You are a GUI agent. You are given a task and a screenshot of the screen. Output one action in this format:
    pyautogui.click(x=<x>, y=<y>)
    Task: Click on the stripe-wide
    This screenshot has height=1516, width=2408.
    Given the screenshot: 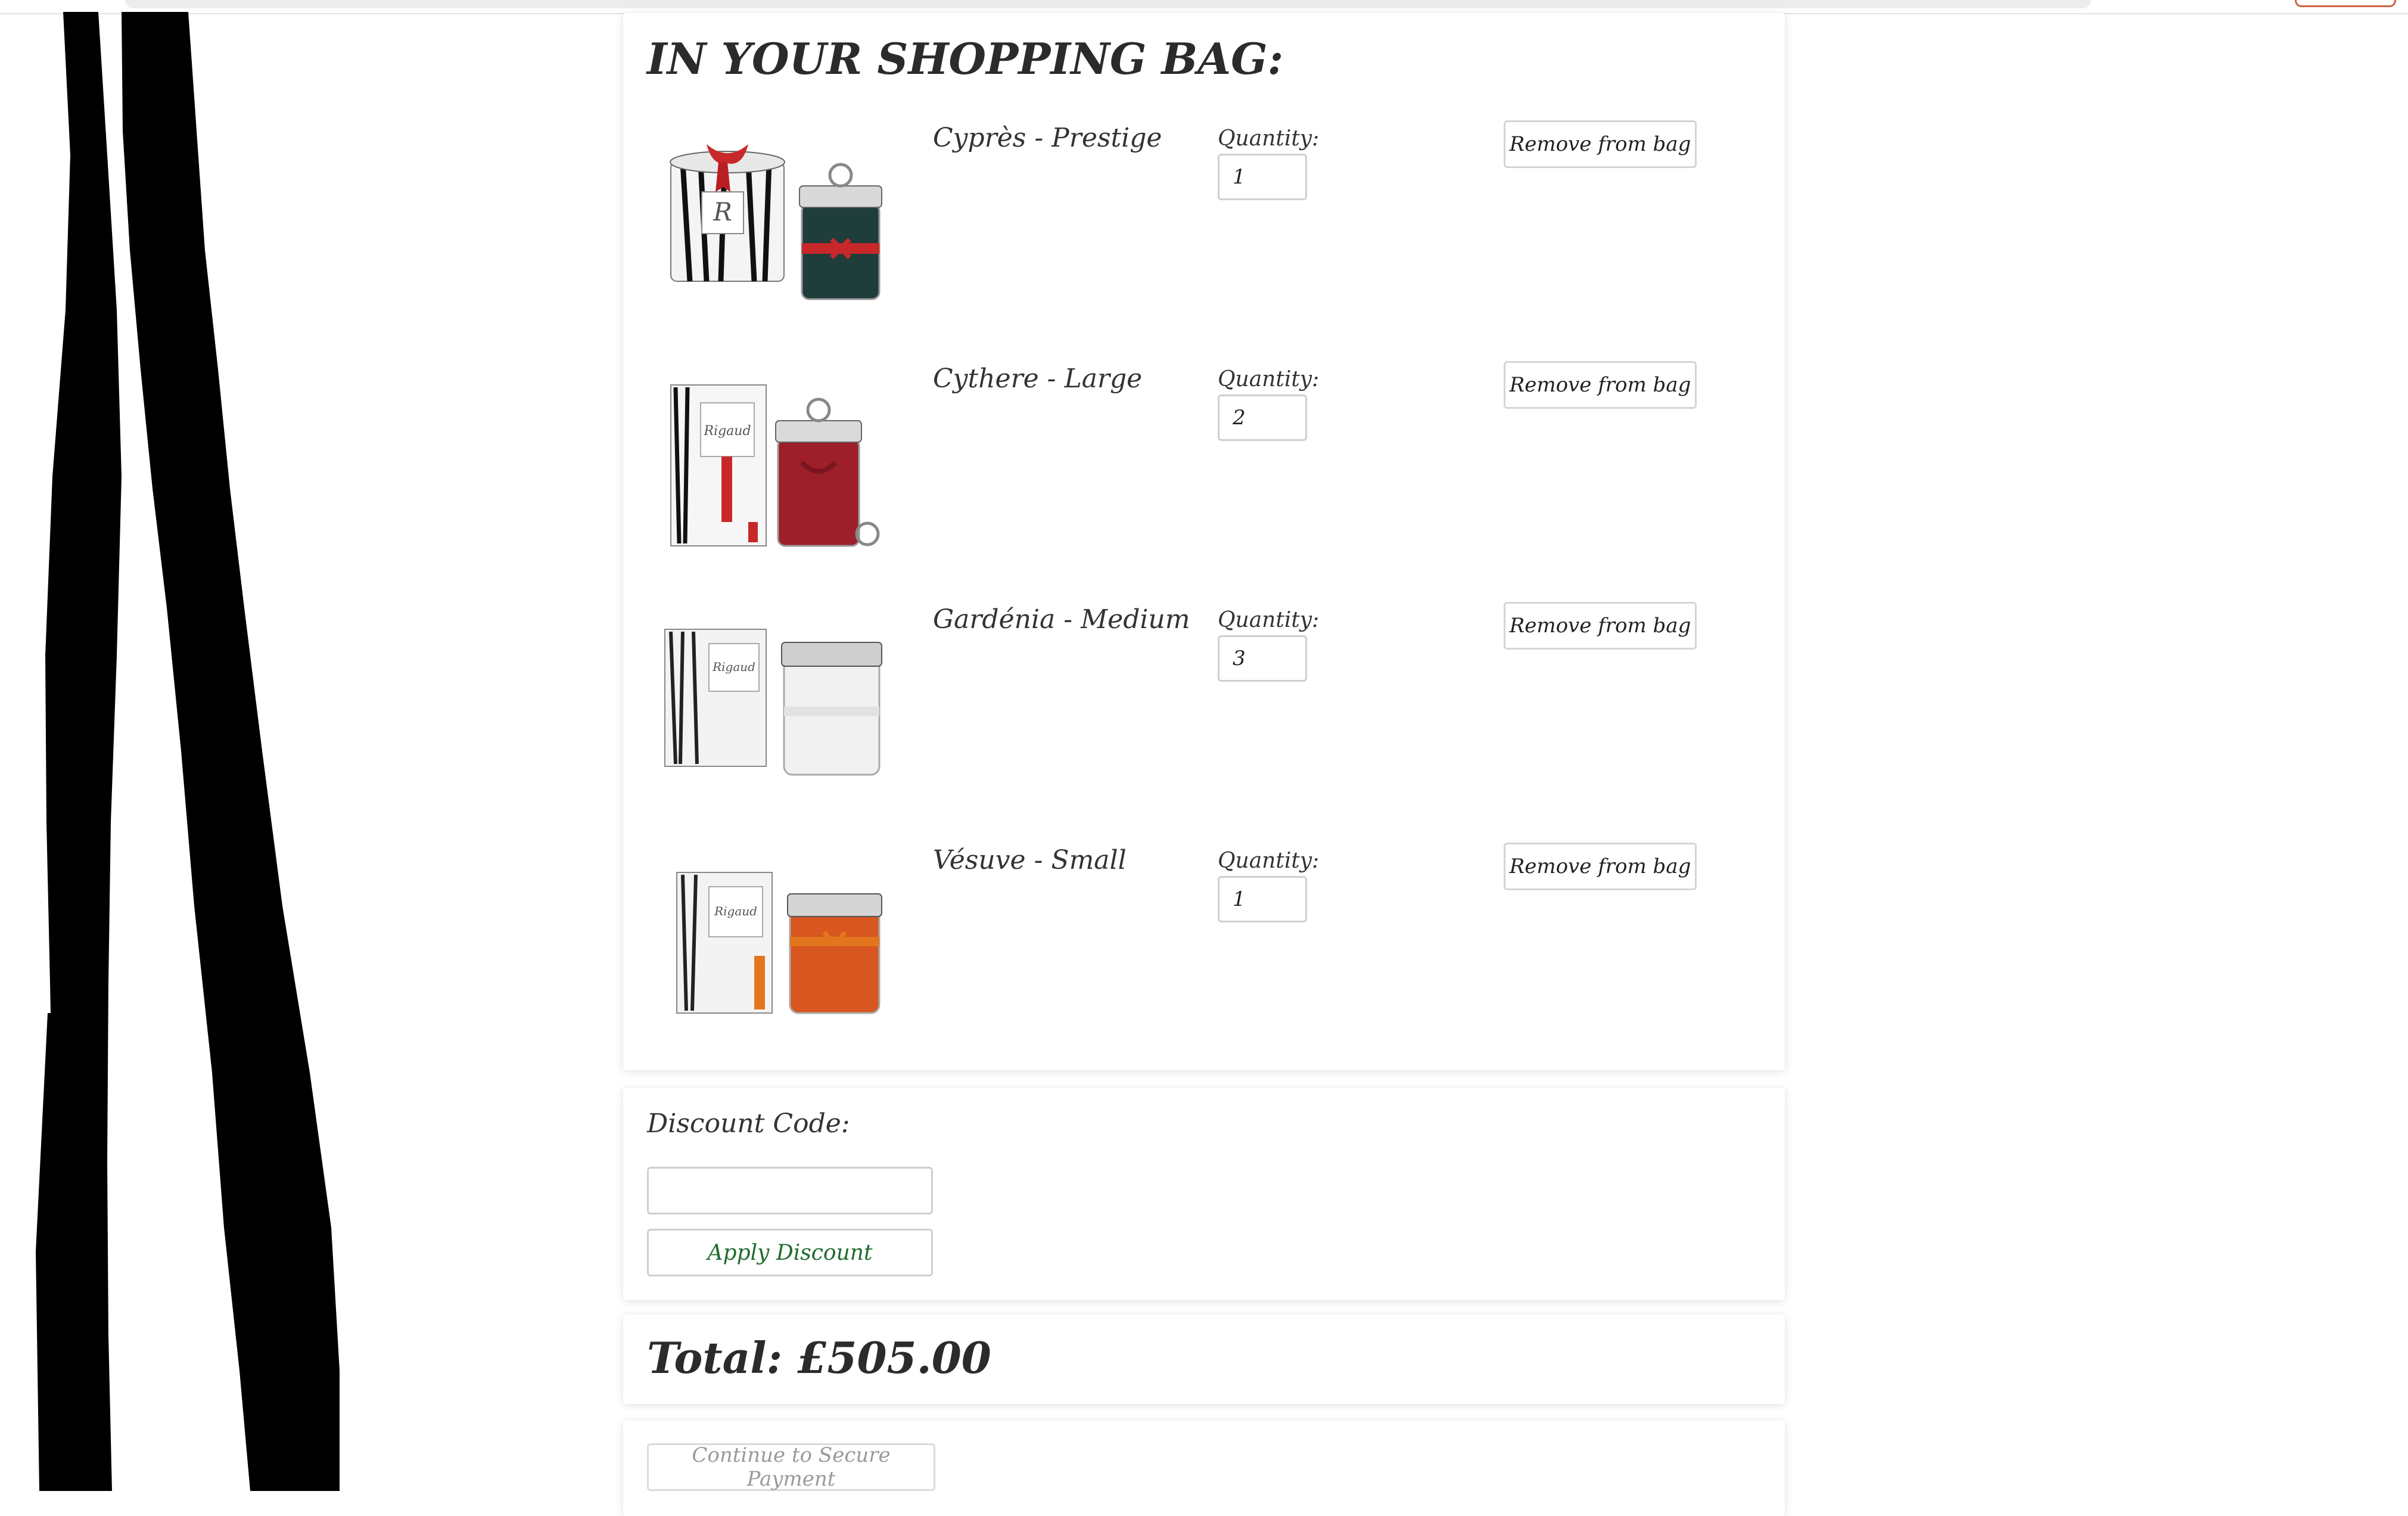 What is the action you would take?
    pyautogui.click(x=231, y=751)
    